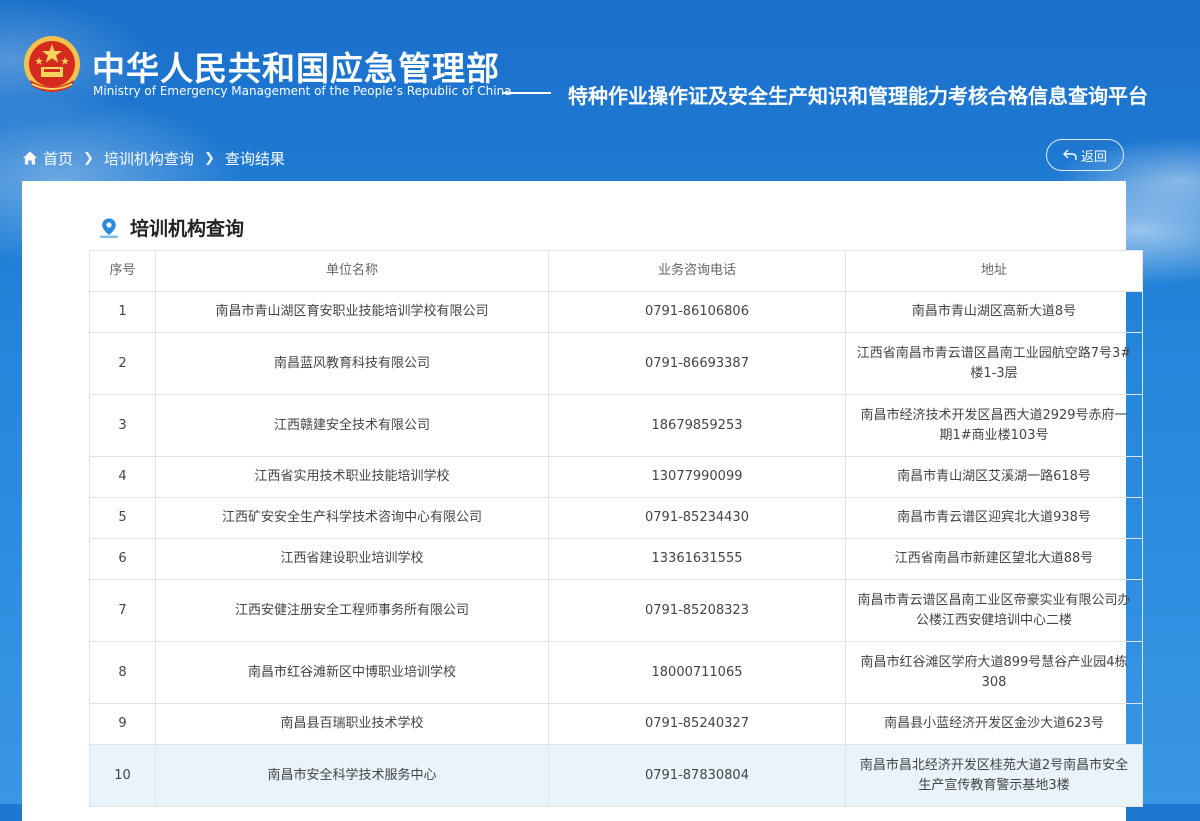 The image size is (1200, 821). What do you see at coordinates (352, 363) in the screenshot?
I see `cell-name: 南昌蓝风教育科技有限公司` at bounding box center [352, 363].